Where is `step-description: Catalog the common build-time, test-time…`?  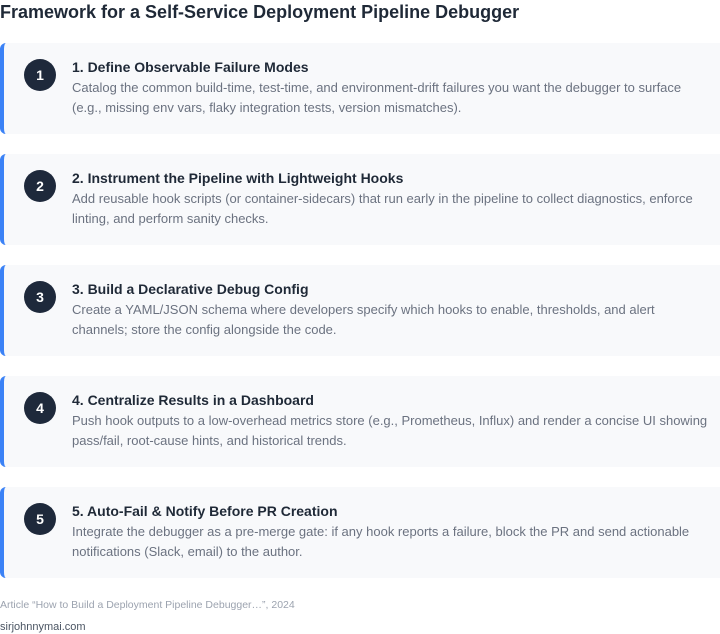
step-description: Catalog the common build-time, test-time… is located at coordinates (377, 97).